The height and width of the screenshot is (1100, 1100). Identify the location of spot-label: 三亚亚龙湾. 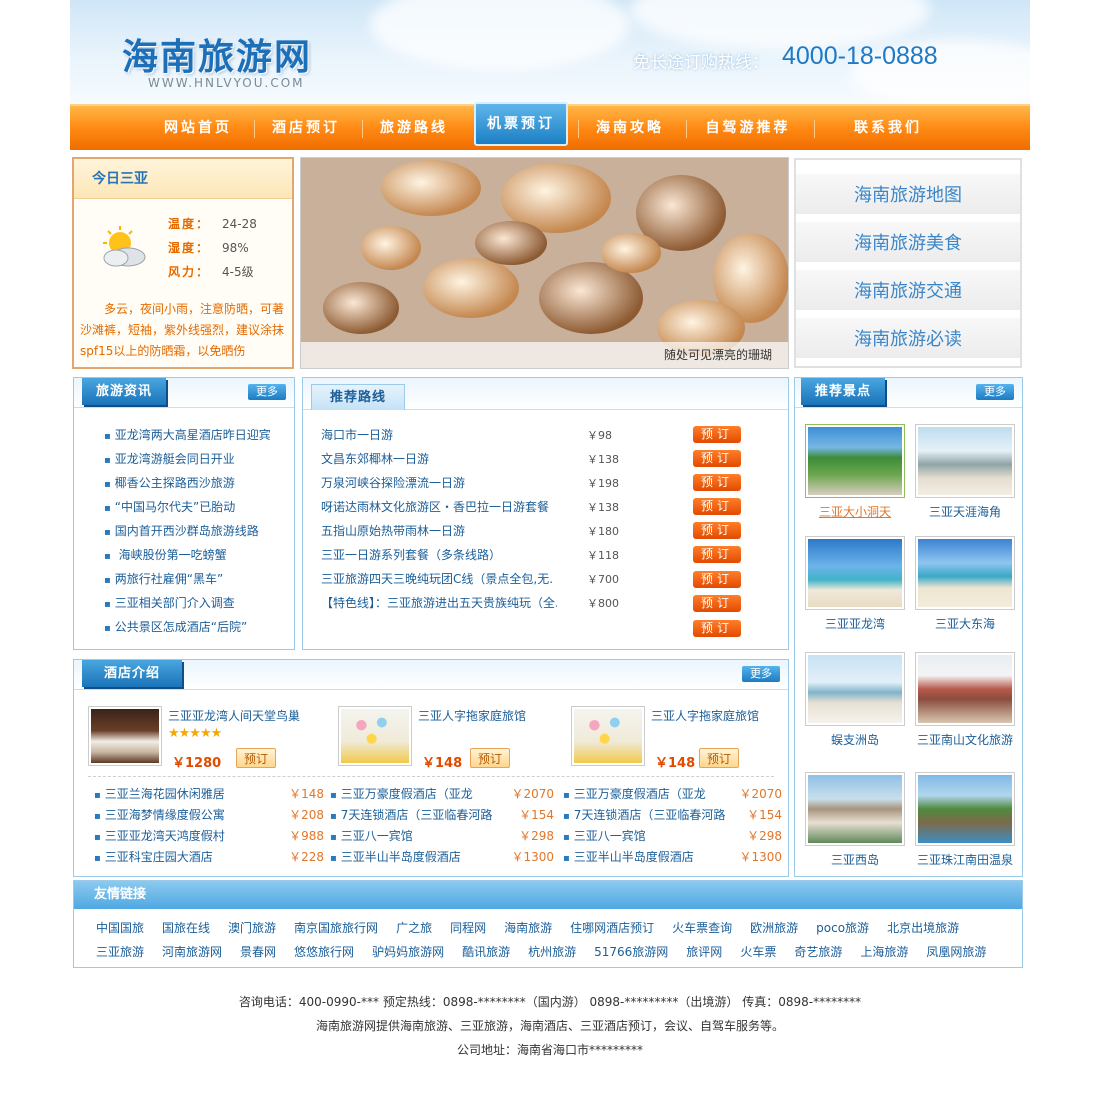
(855, 624).